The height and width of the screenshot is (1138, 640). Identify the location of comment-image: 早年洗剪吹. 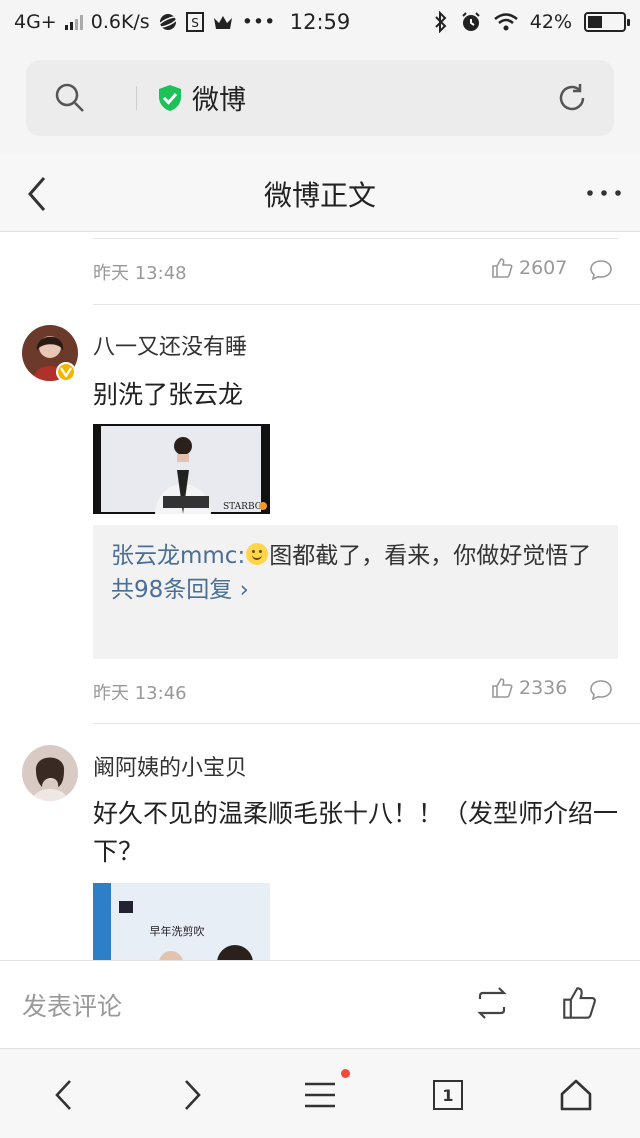
(181, 921).